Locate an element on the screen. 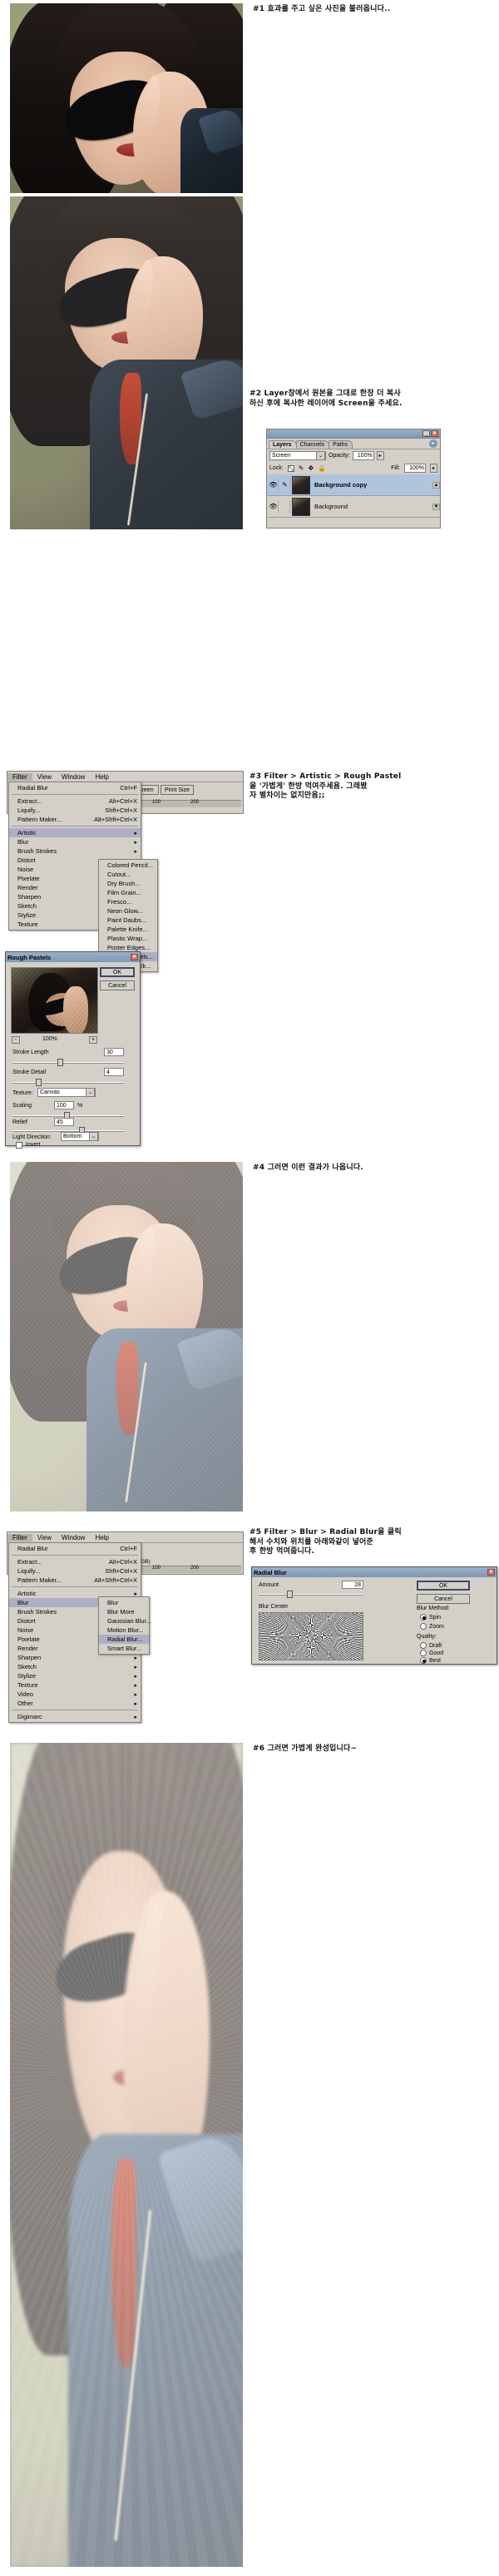 The width and height of the screenshot is (499, 2576). paint-lock-icon: ✎ is located at coordinates (301, 468).